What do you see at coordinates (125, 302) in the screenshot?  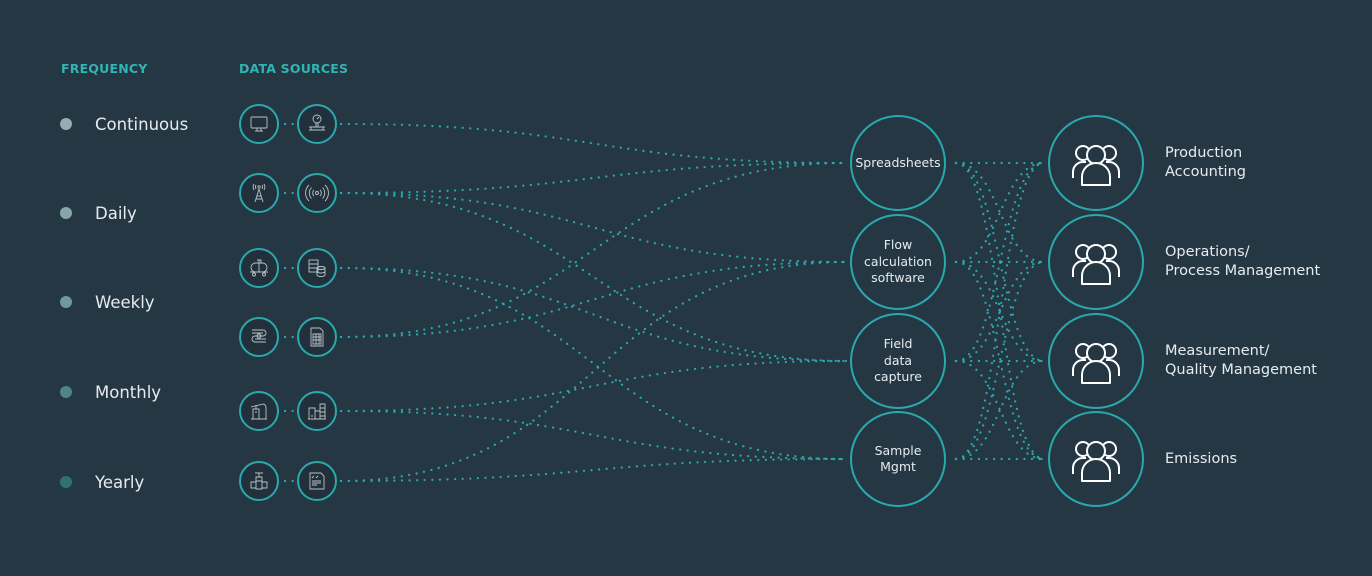 I see `frequency-label: Weekly` at bounding box center [125, 302].